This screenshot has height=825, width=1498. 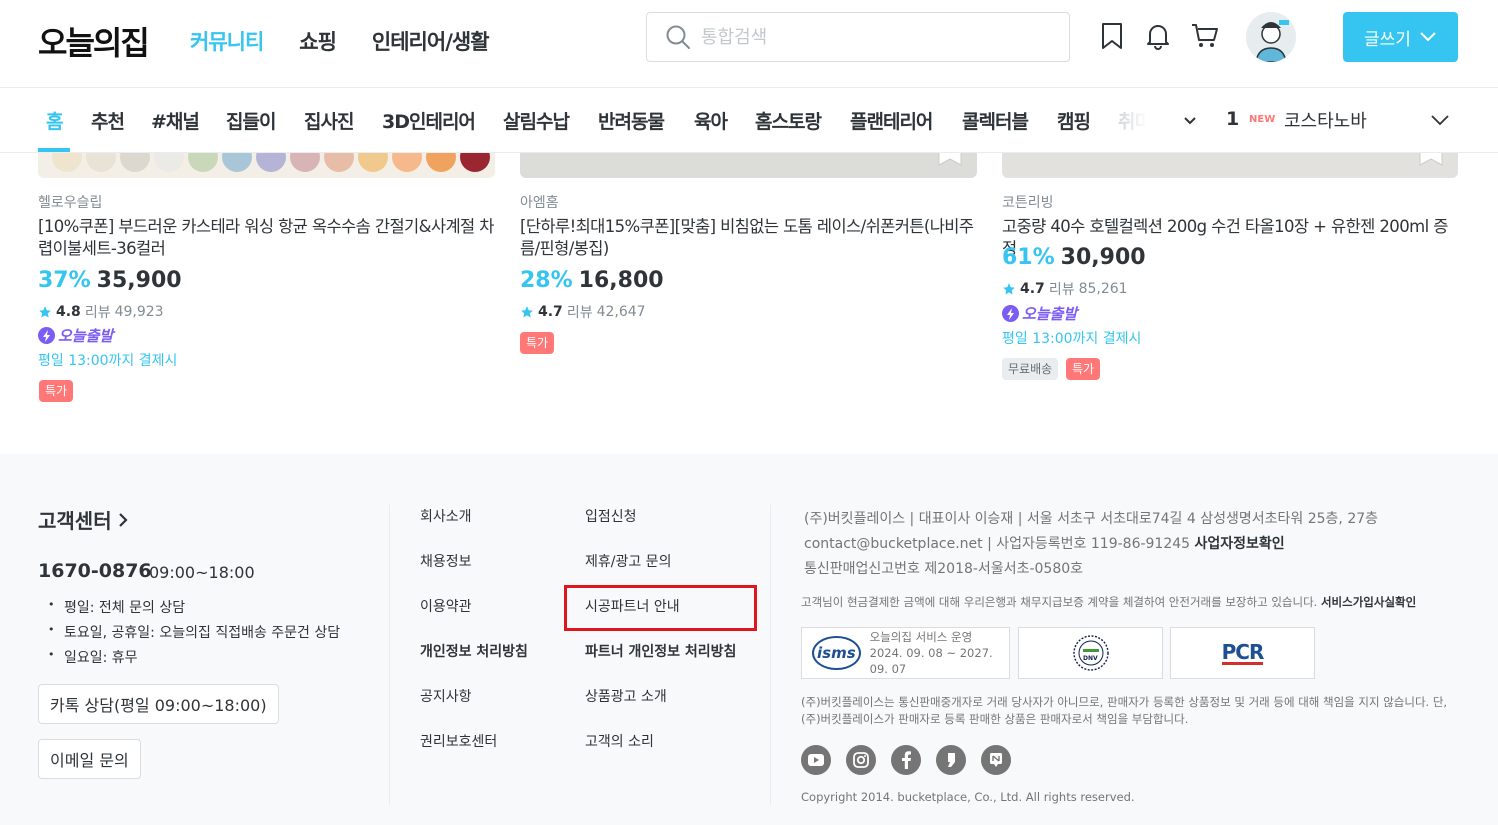 I want to click on review-count: 42,647, so click(x=621, y=312).